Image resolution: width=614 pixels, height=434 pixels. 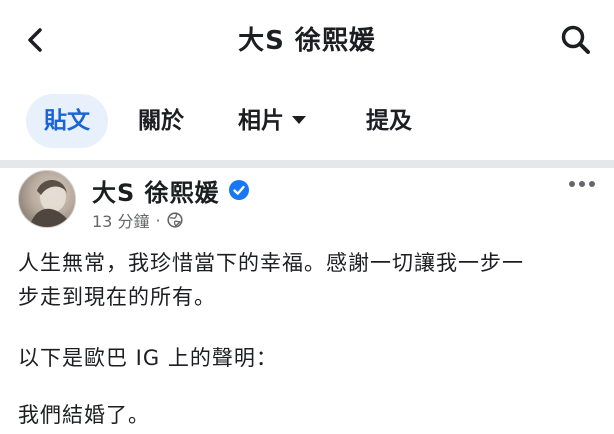 I want to click on more-dots-icon, so click(x=582, y=184).